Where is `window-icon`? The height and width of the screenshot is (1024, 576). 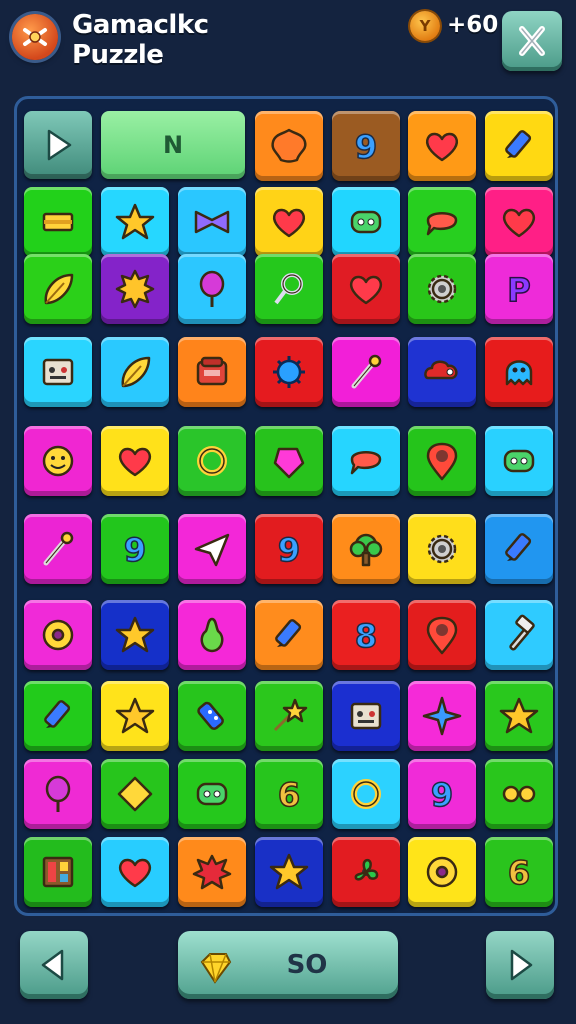 window-icon is located at coordinates (58, 872).